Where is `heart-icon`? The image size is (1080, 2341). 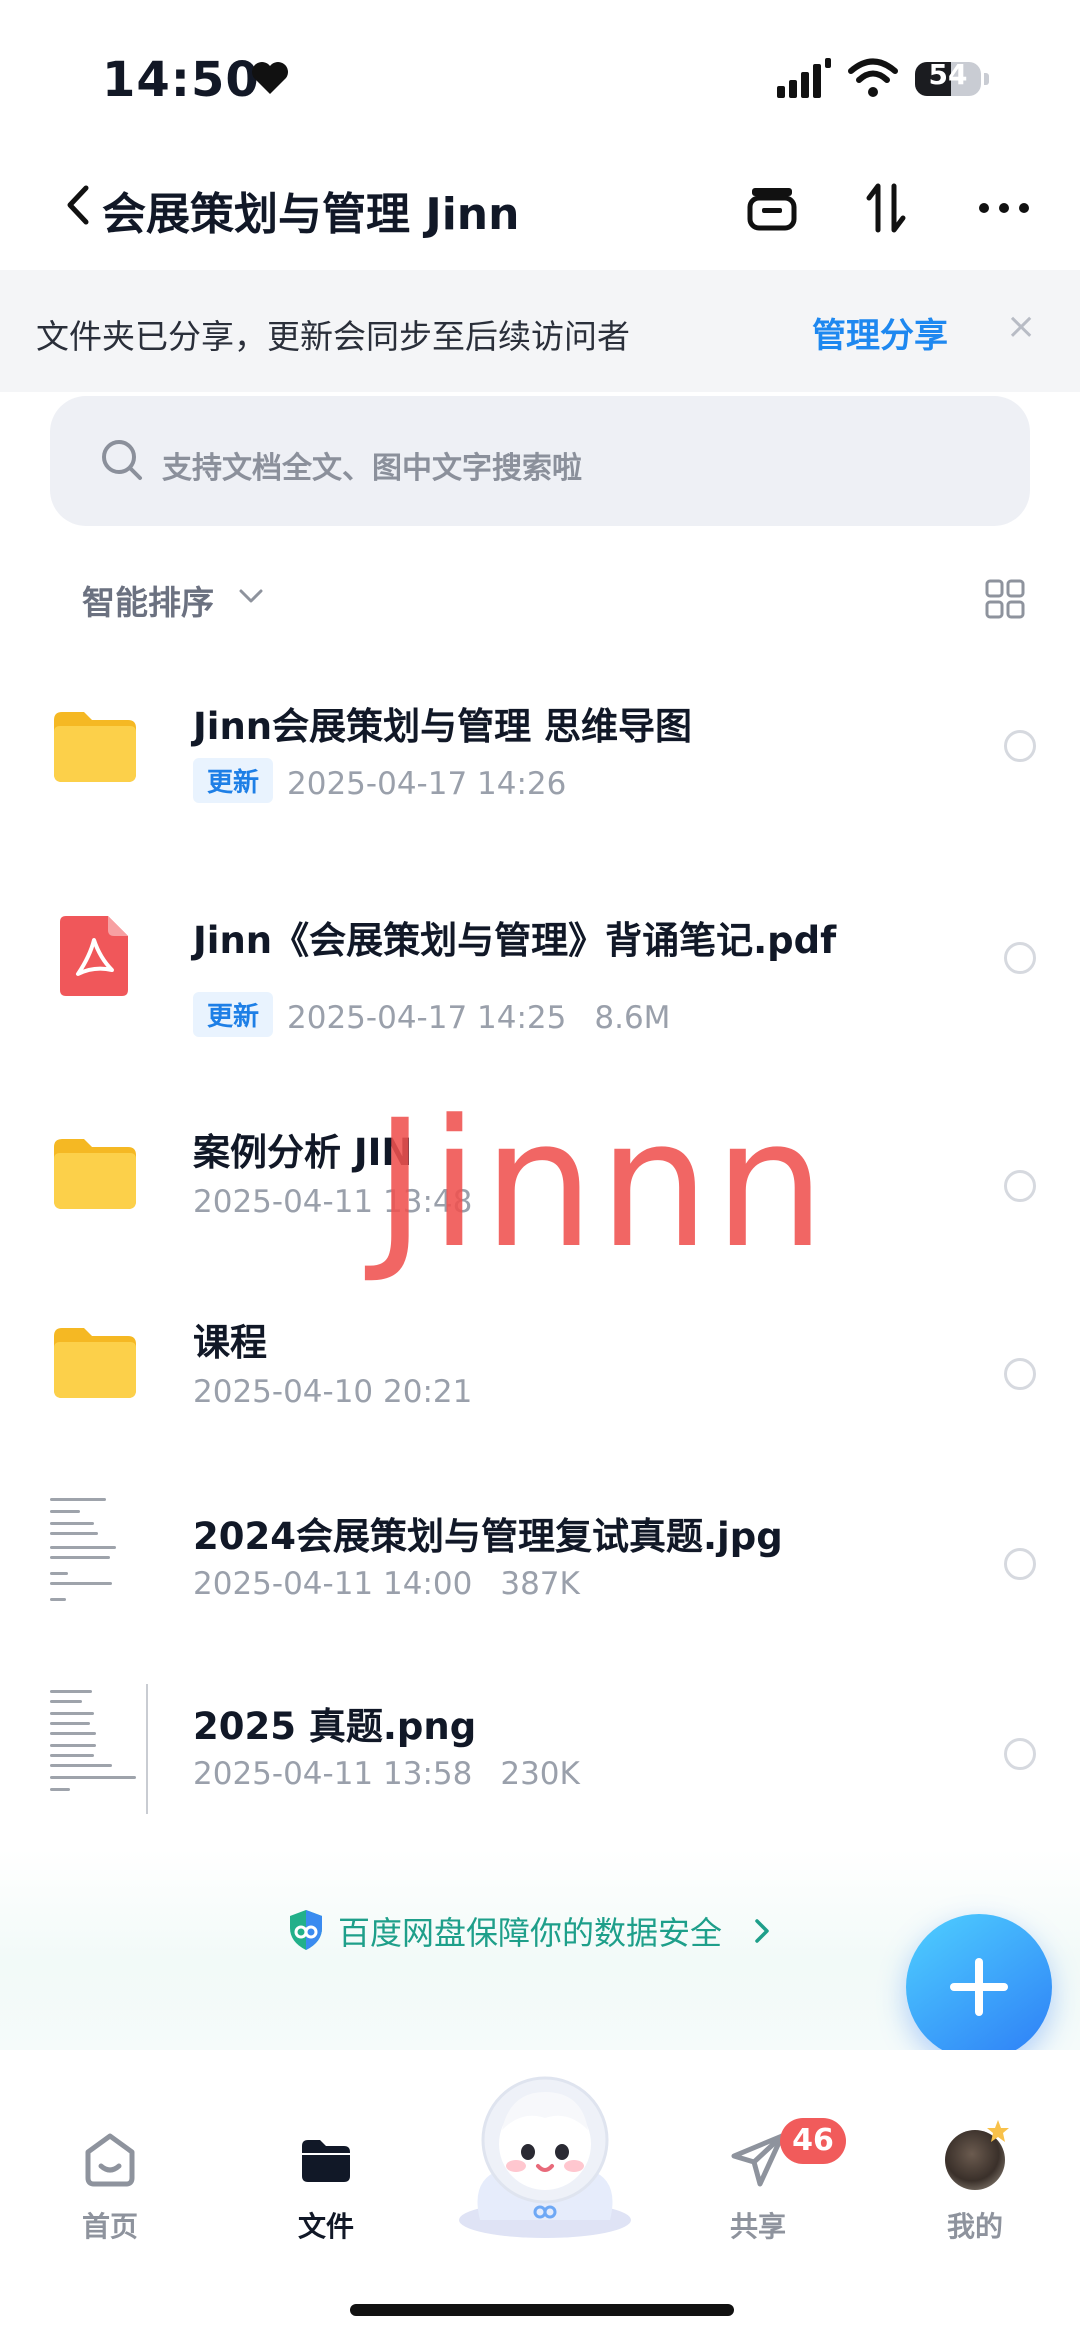
heart-icon is located at coordinates (270, 78).